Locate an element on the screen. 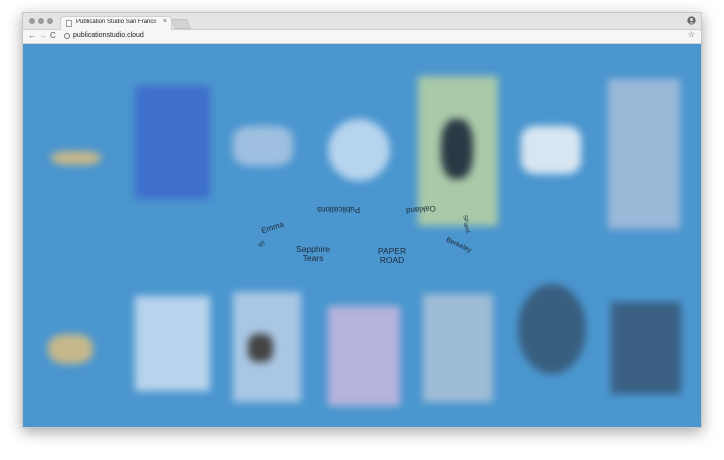 This screenshot has height=460, width=724. minimize-window-button is located at coordinates (41, 21).